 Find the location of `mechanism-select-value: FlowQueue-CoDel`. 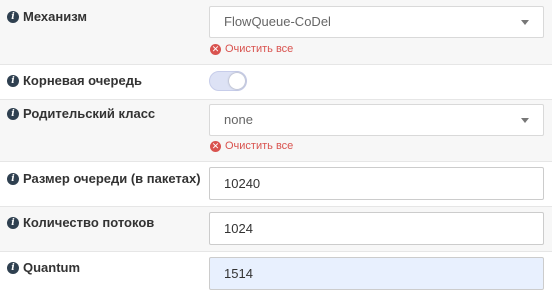

mechanism-select-value: FlowQueue-CoDel is located at coordinates (277, 21).